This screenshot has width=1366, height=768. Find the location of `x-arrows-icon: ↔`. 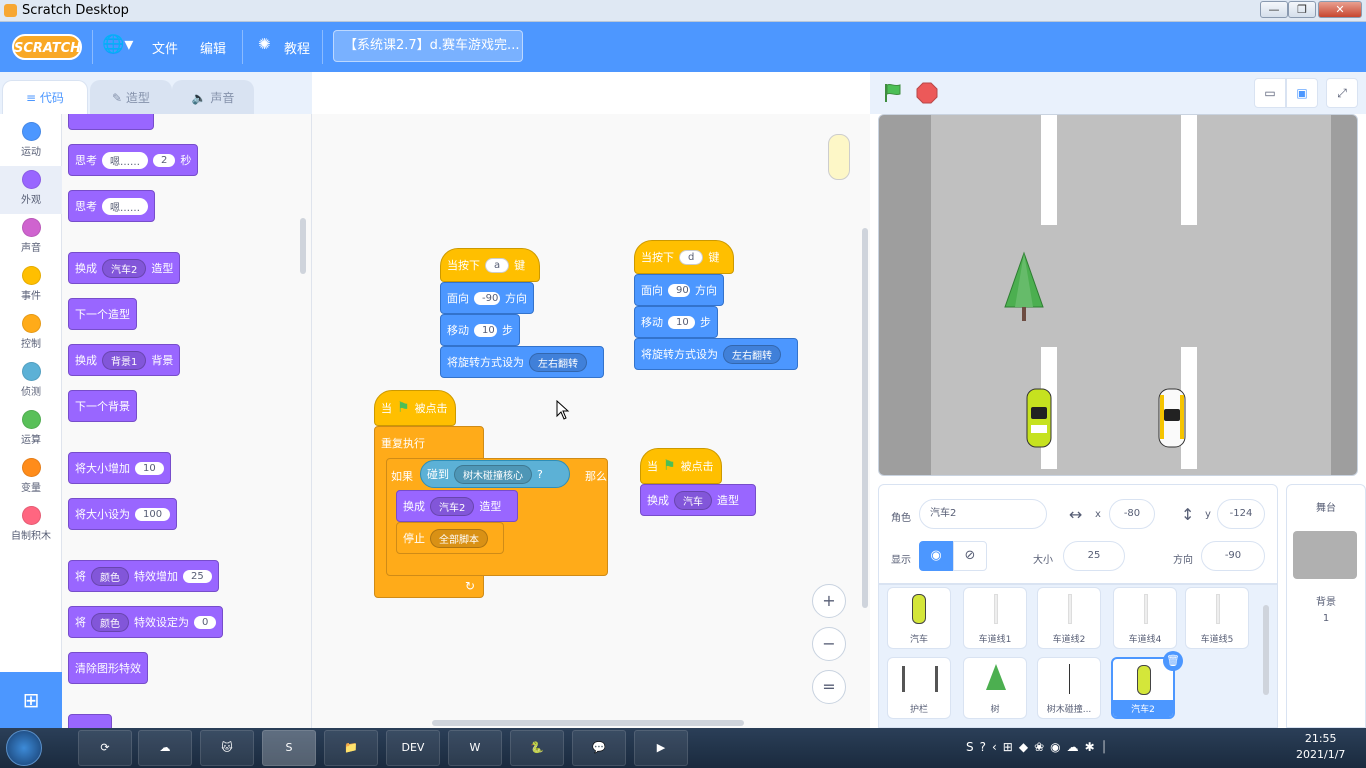

x-arrows-icon: ↔ is located at coordinates (1076, 514).